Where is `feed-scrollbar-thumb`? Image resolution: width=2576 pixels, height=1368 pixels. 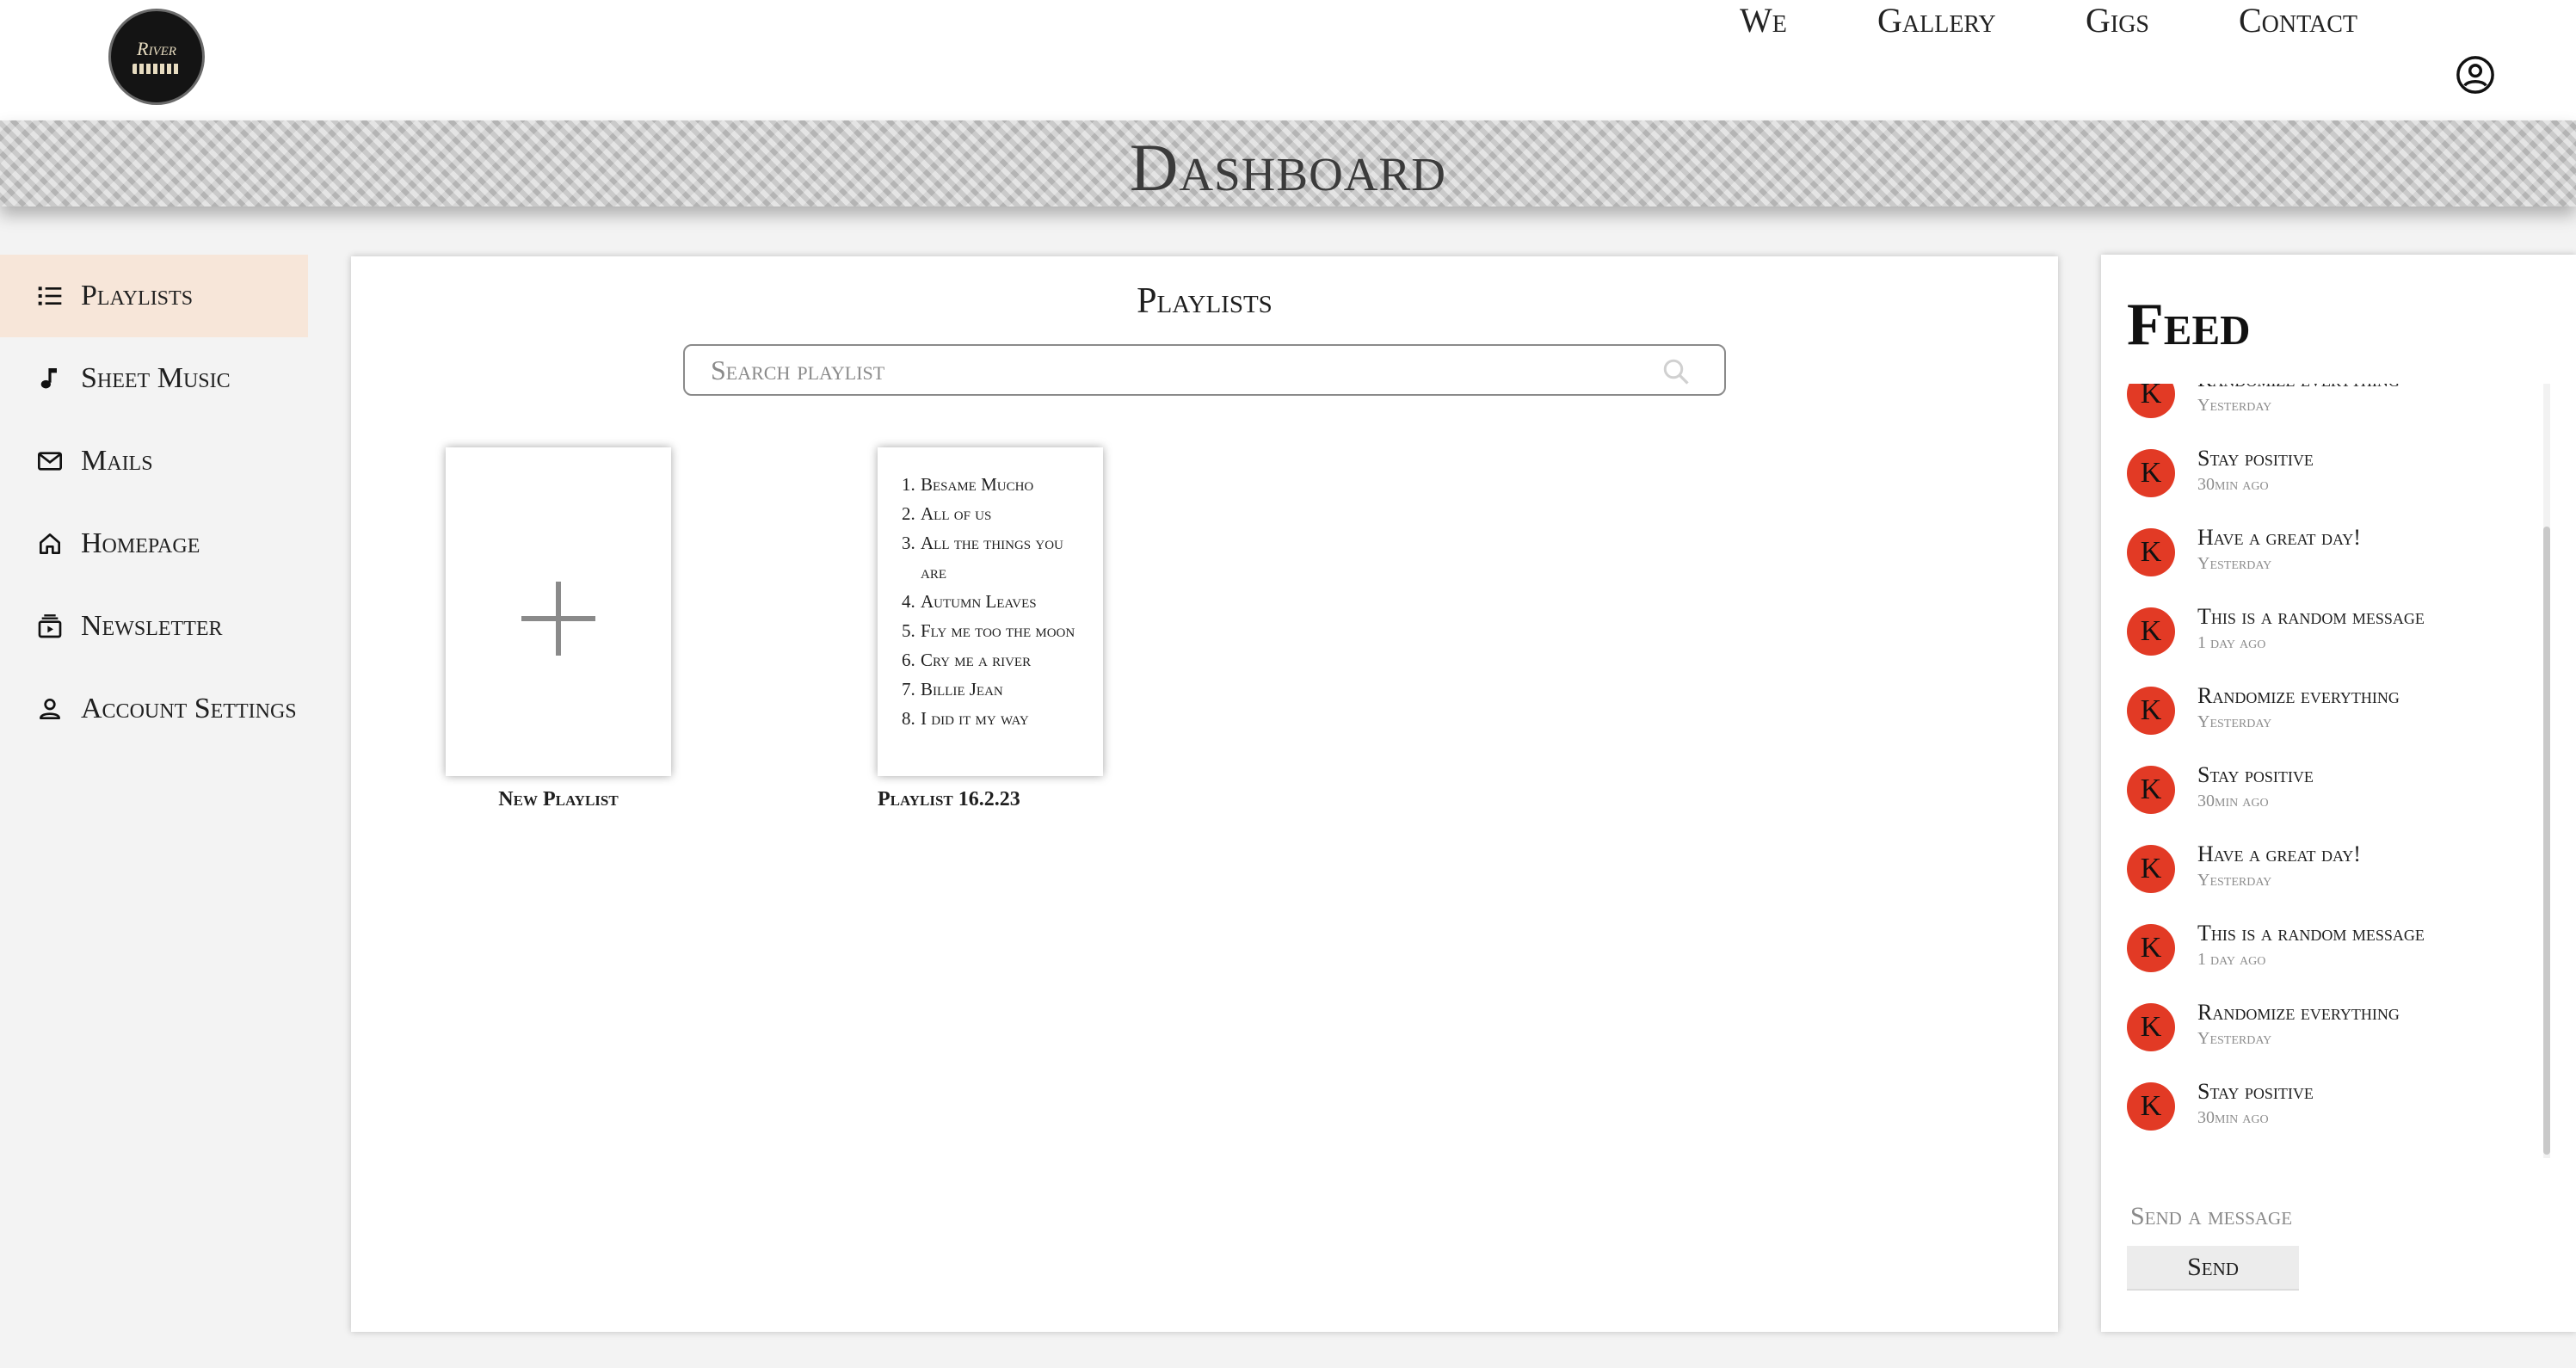 feed-scrollbar-thumb is located at coordinates (2546, 841).